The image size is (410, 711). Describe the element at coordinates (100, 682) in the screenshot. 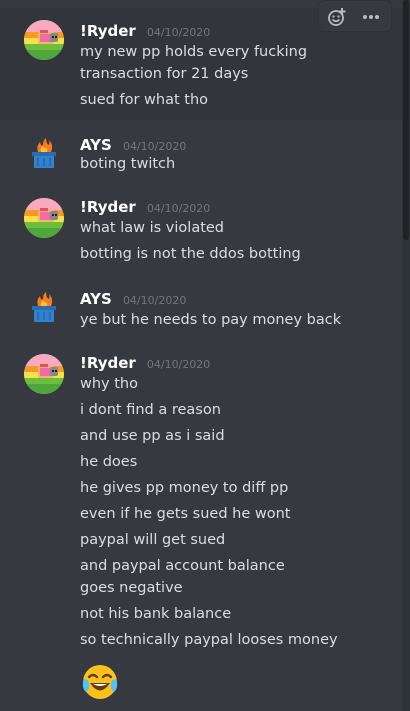

I see `crying-laughing-emoji-icon` at that location.